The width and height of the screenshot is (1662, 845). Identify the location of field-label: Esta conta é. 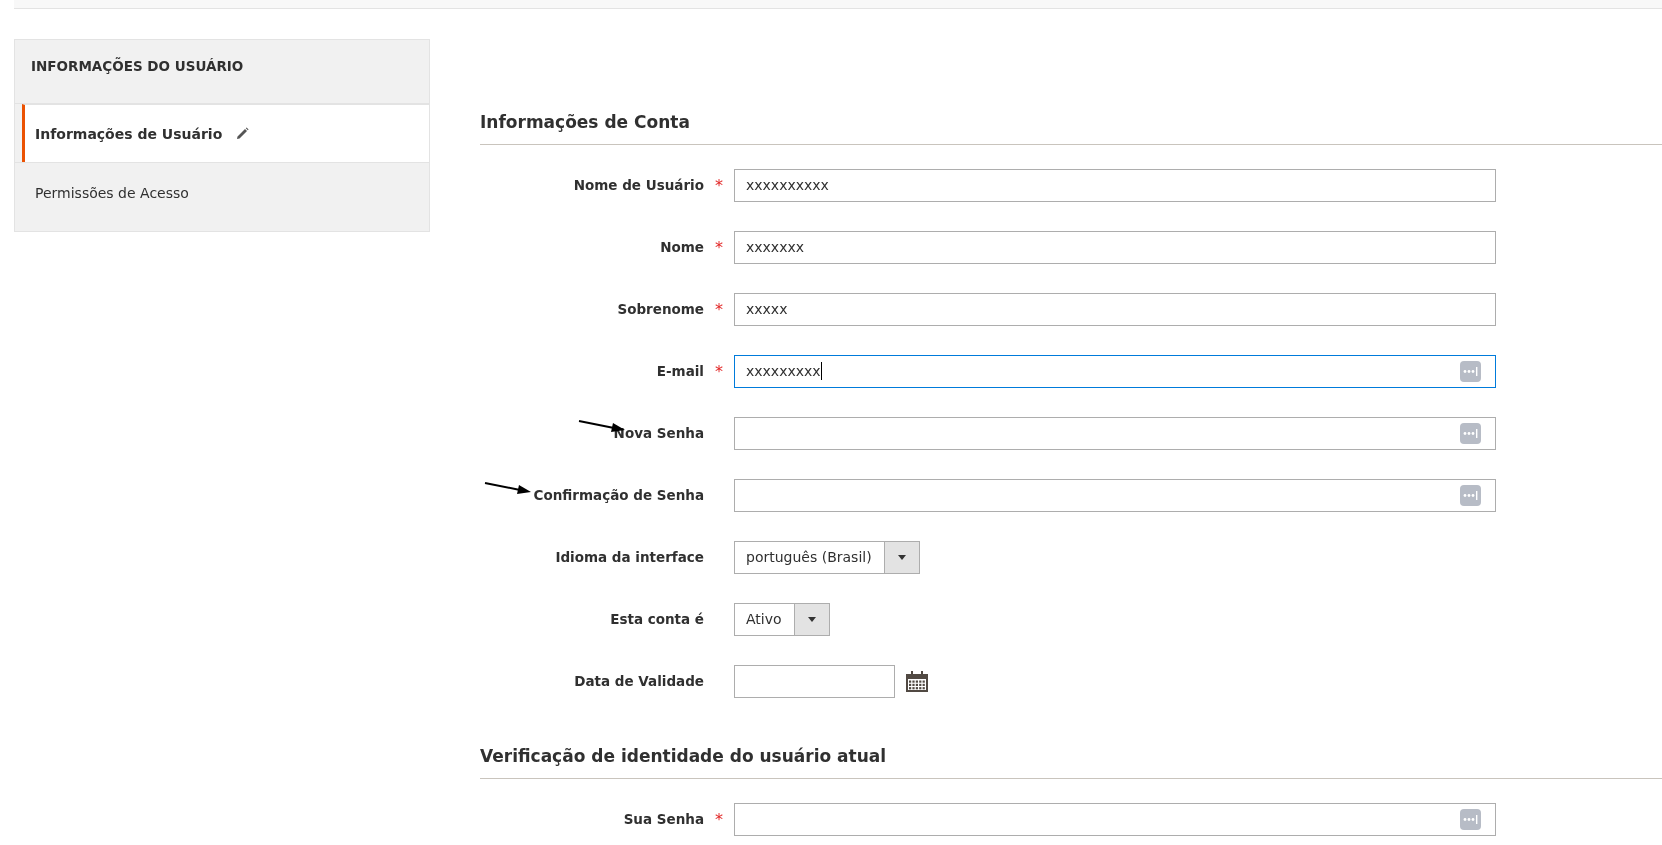
(656, 619).